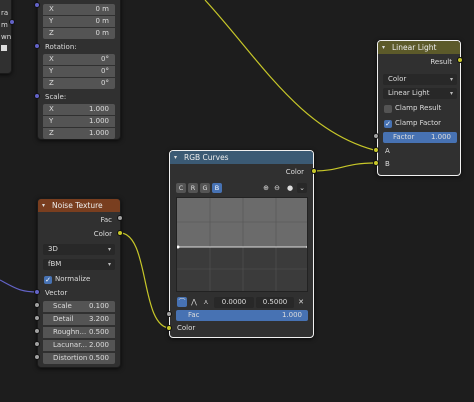 This screenshot has height=402, width=474. I want to click on input-b-socket, so click(376, 163).